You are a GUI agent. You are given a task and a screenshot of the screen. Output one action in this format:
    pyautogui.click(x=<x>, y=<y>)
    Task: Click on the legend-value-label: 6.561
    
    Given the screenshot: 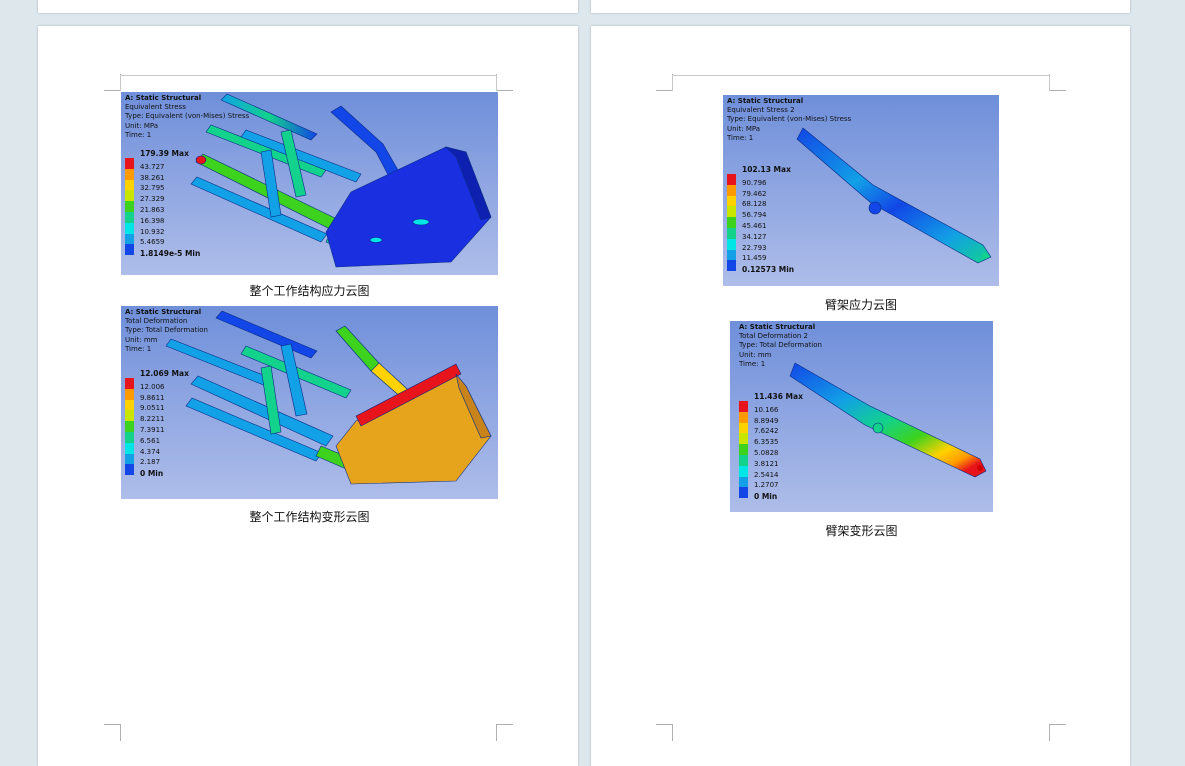 What is the action you would take?
    pyautogui.click(x=150, y=440)
    